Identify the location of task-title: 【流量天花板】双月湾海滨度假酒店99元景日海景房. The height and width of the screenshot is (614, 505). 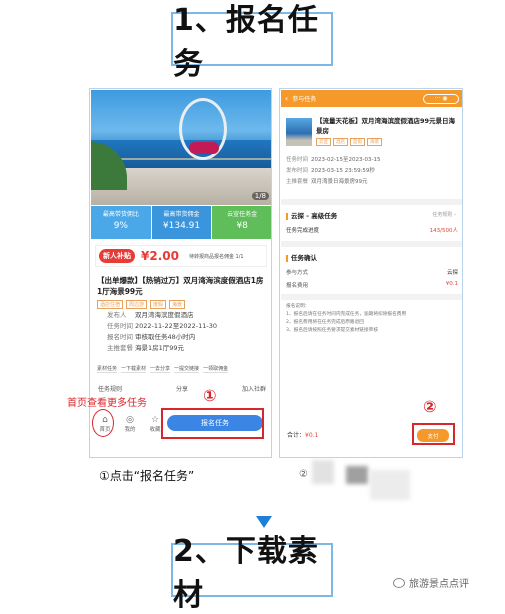
(386, 126).